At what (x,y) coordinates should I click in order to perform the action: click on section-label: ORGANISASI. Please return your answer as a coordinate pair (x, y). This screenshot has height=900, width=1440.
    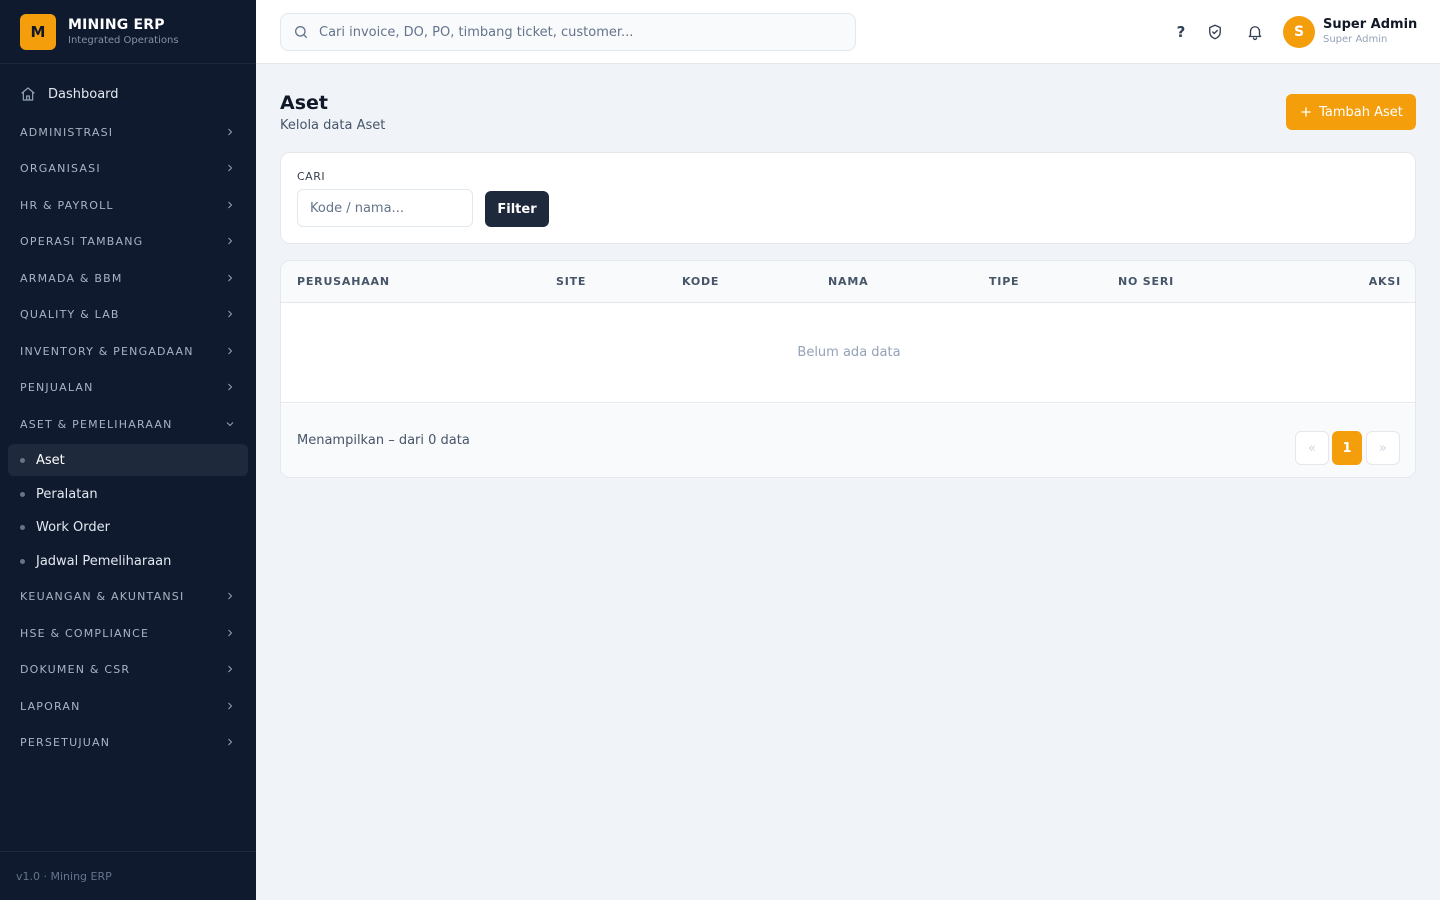
    Looking at the image, I should click on (60, 168).